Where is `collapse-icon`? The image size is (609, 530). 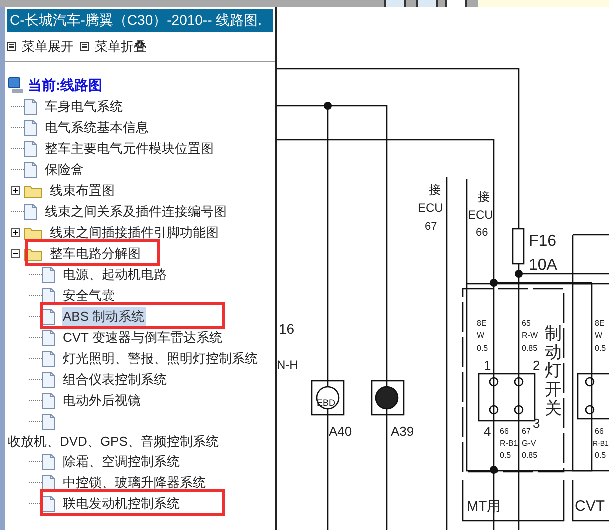 collapse-icon is located at coordinates (15, 253).